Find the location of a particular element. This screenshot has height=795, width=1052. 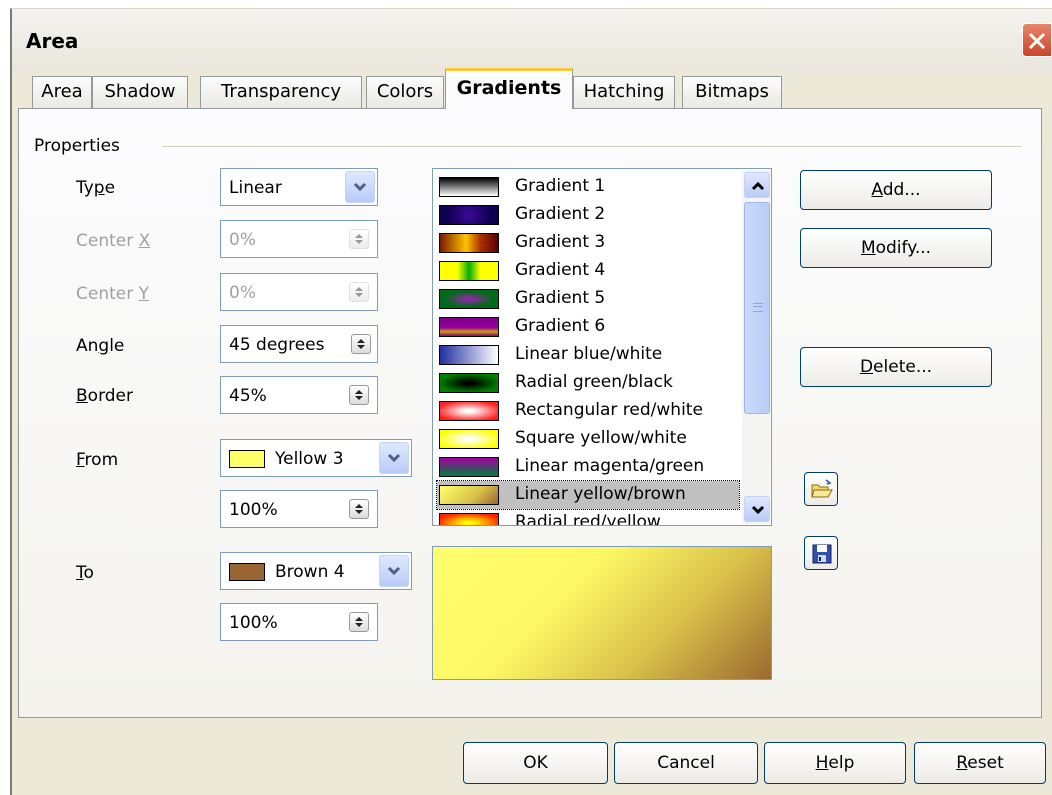

type-label: Type is located at coordinates (96, 188).